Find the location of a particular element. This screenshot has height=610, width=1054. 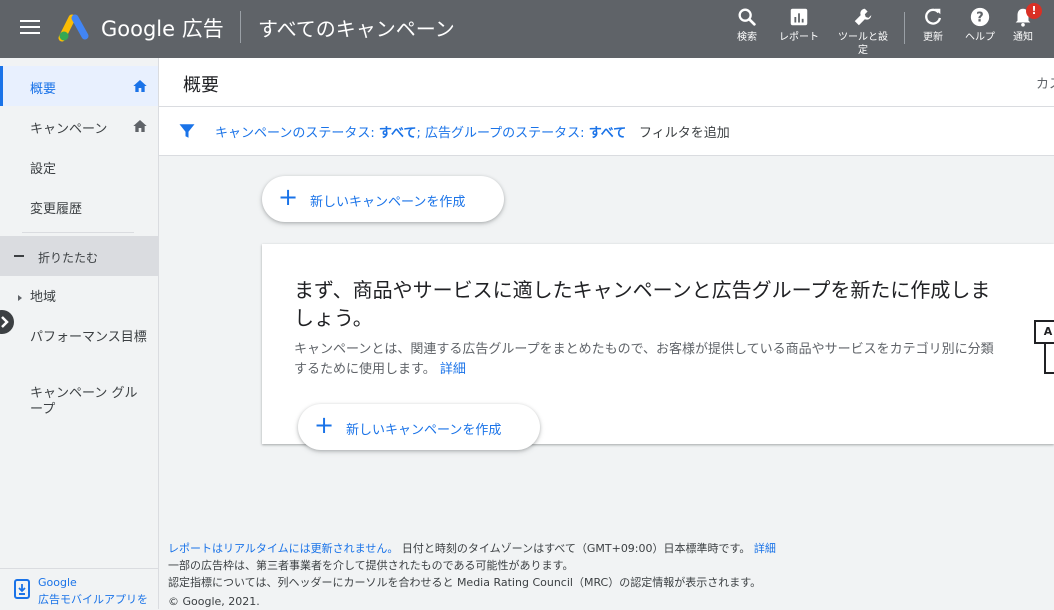

filter-status-label: キャンペーンのステータス: is located at coordinates (295, 133).